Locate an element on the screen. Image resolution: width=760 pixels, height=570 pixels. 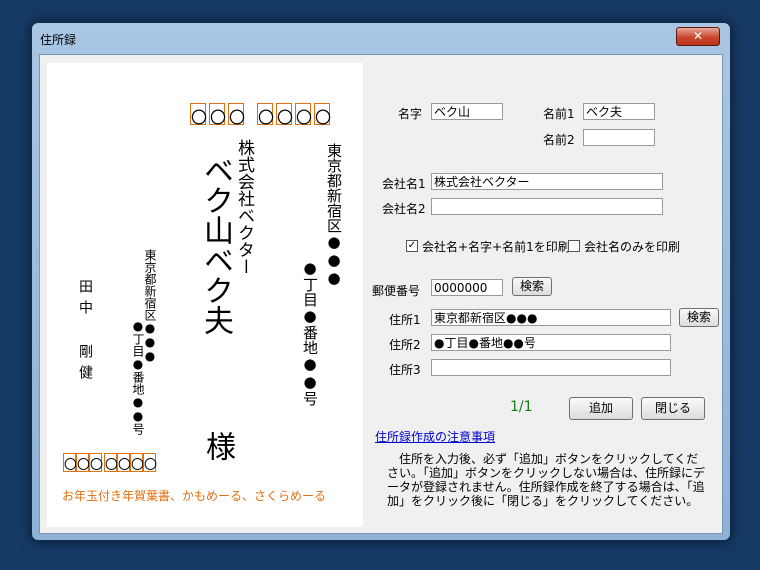
company2-label: 会社名2 is located at coordinates (404, 209).